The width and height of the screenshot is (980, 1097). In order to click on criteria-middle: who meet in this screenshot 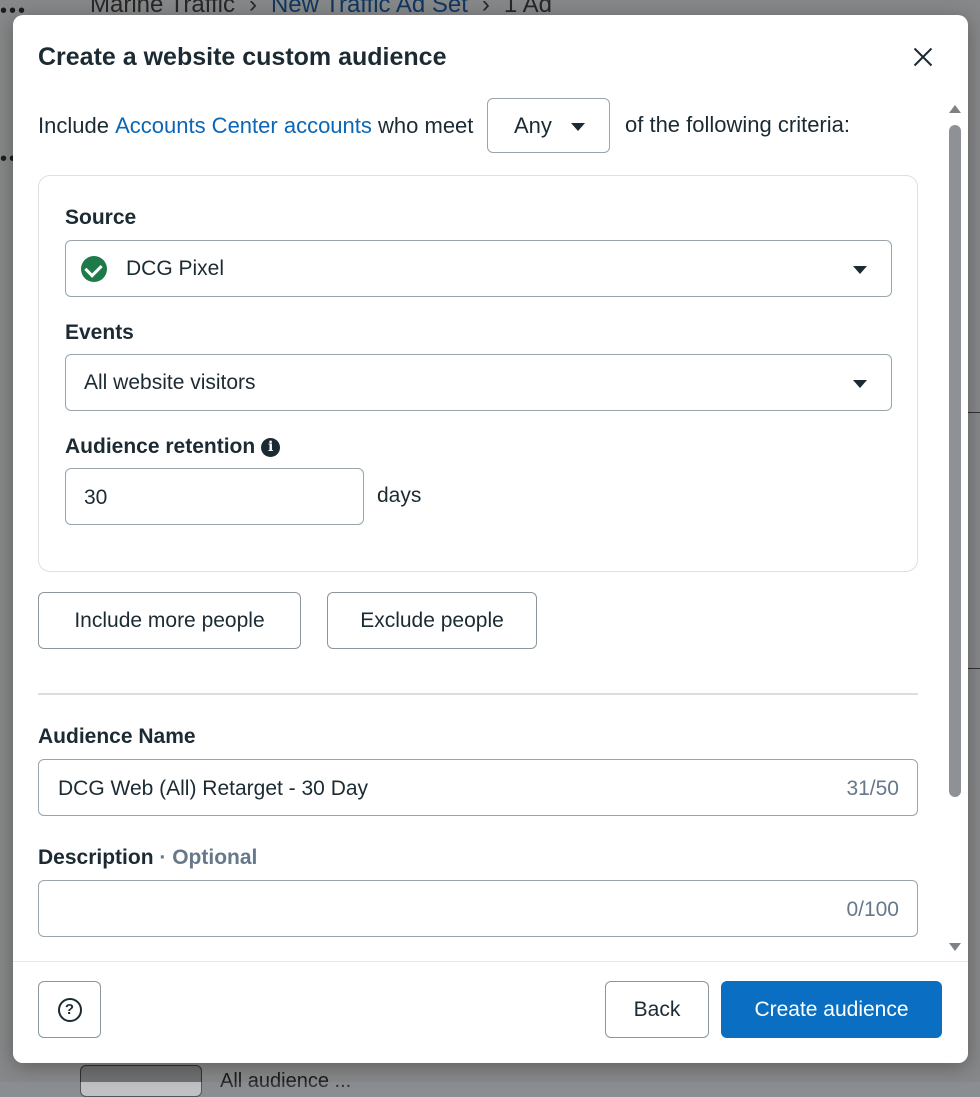, I will do `click(426, 125)`.